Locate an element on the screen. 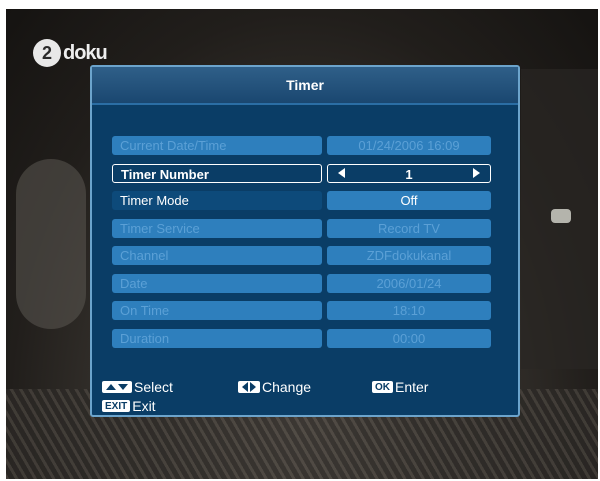 The width and height of the screenshot is (600, 481). logo-text: doku is located at coordinates (85, 52).